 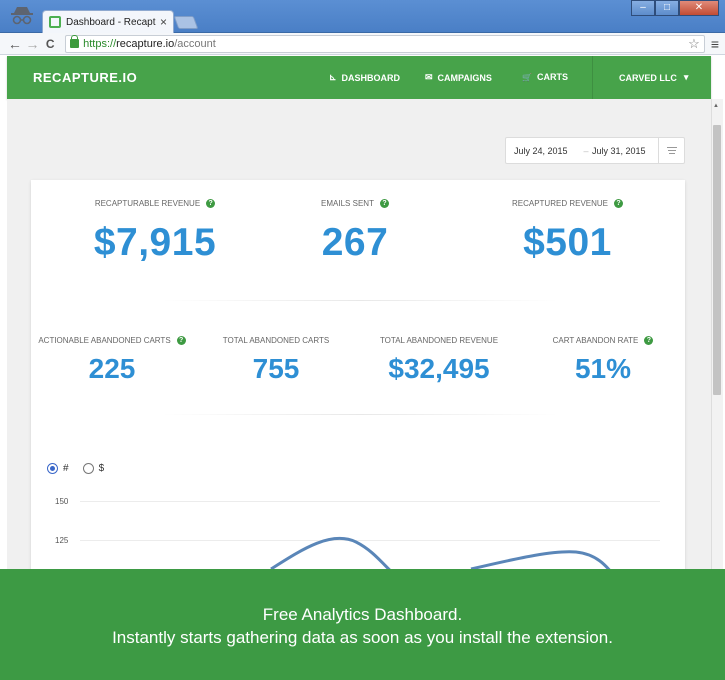 What do you see at coordinates (671, 150) in the screenshot?
I see `filter-lines-icon` at bounding box center [671, 150].